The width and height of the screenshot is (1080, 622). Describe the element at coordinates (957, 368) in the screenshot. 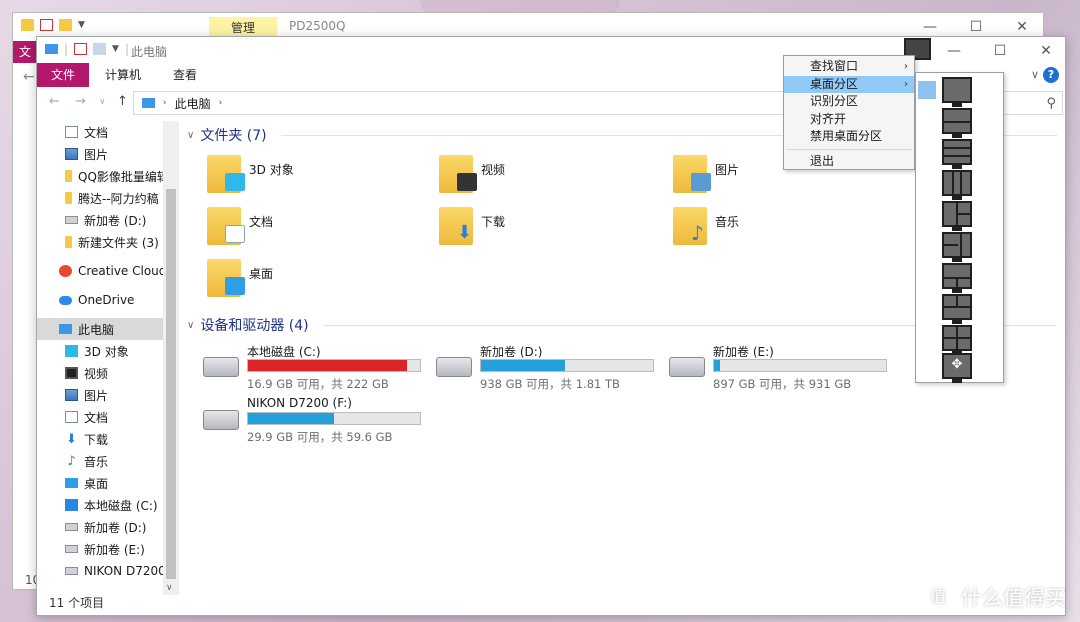

I see `layout-move-icon: ✥` at that location.